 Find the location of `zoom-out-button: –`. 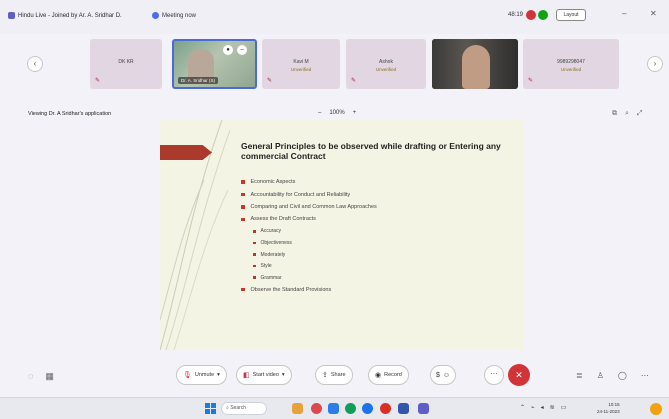

zoom-out-button: – is located at coordinates (319, 113).